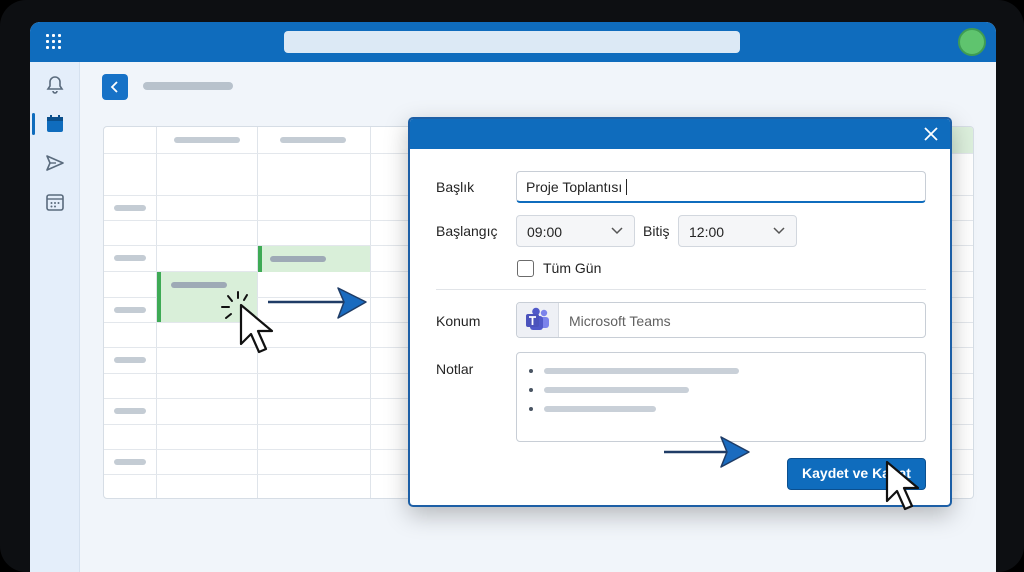 The height and width of the screenshot is (572, 1024). I want to click on teams-icon, so click(538, 320).